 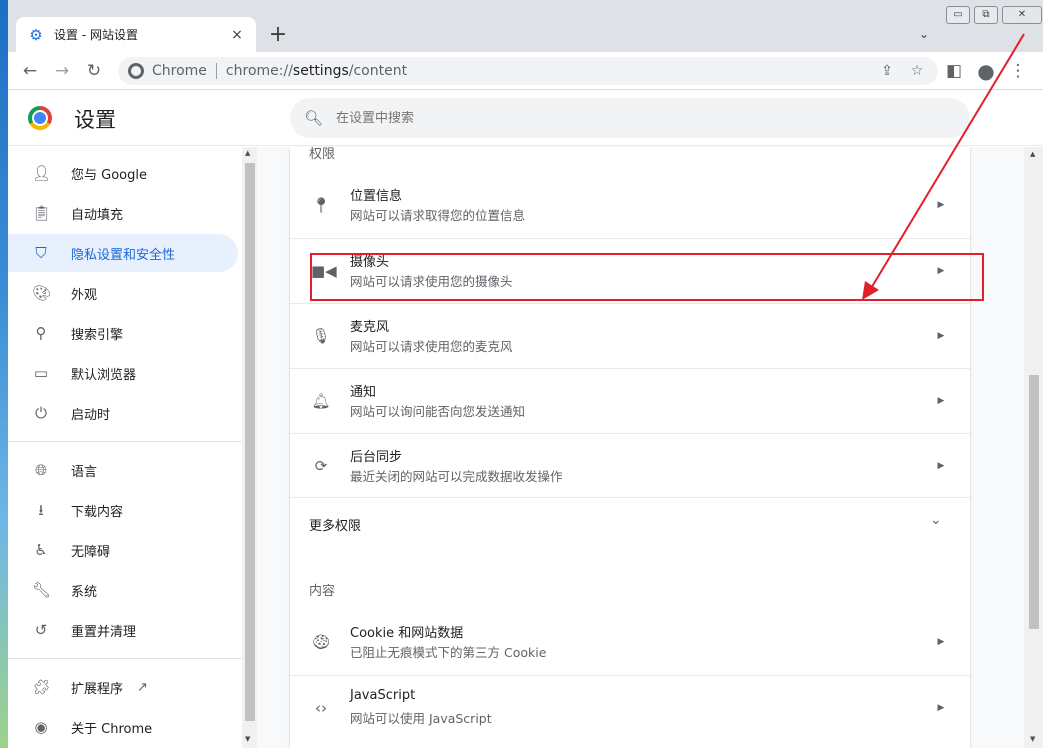 I want to click on site-chip-label: Chrome, so click(x=179, y=71).